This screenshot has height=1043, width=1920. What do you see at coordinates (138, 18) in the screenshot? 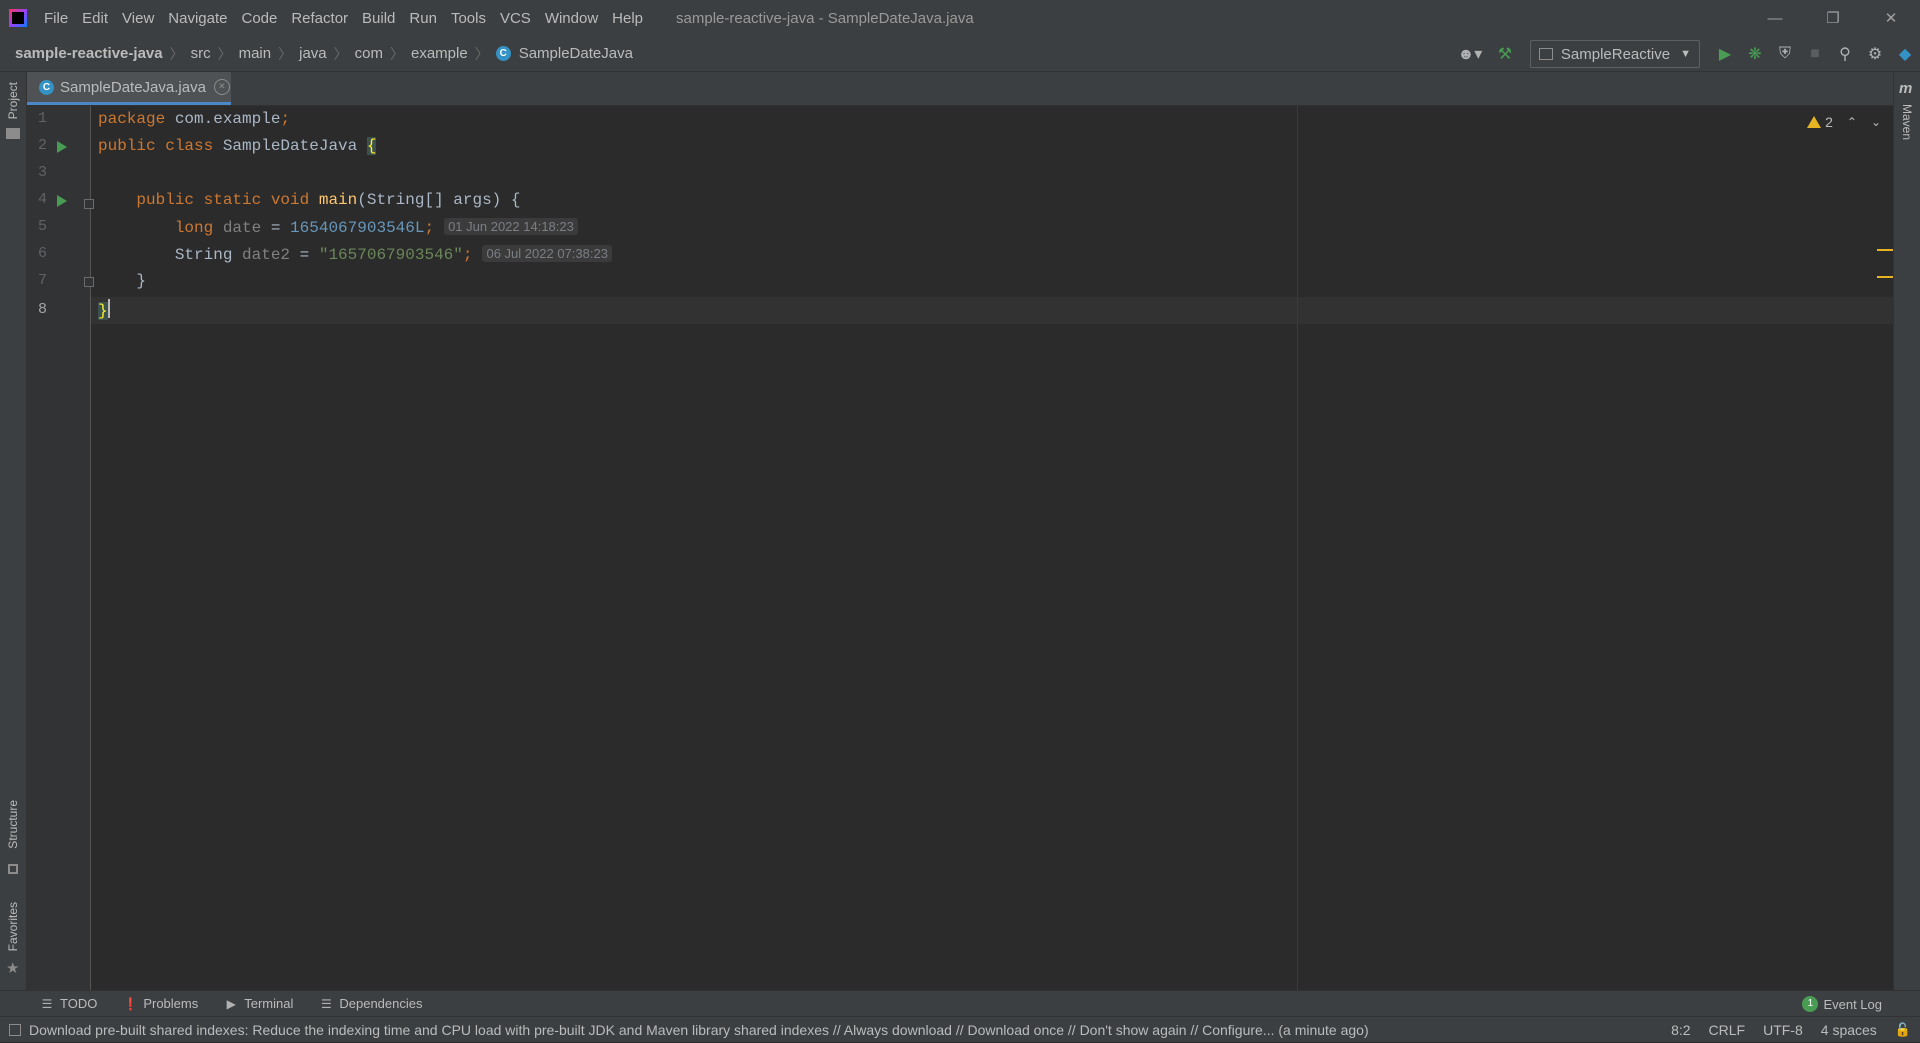
I see `menu-view: View` at bounding box center [138, 18].